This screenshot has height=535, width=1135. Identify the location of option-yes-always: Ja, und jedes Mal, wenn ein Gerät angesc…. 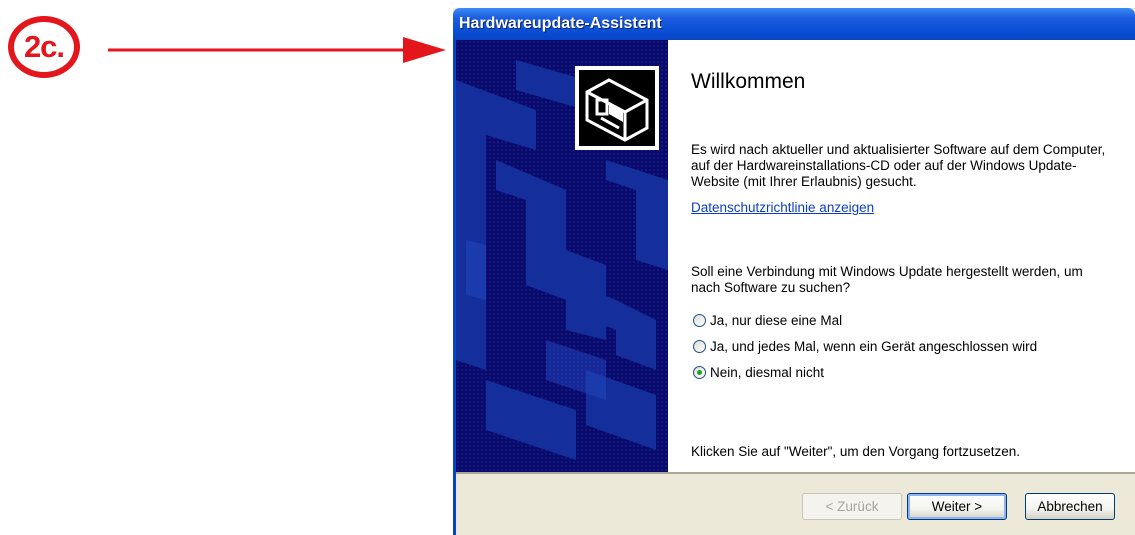
(865, 346).